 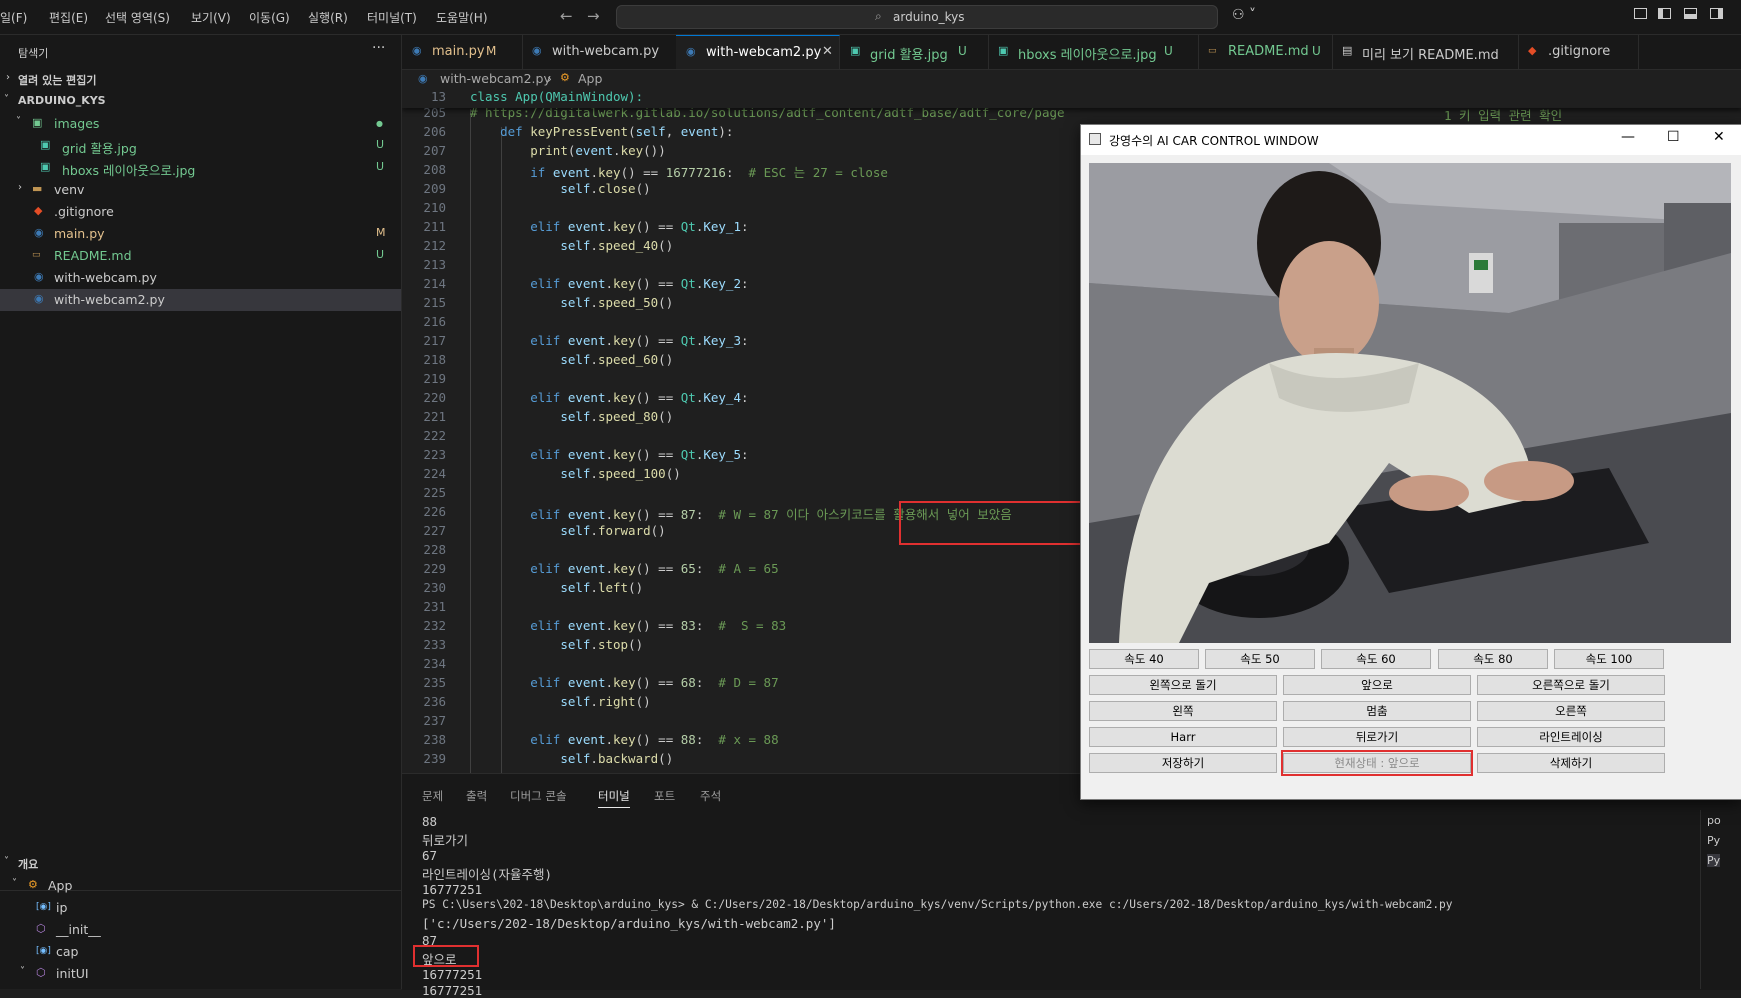 I want to click on tree-file-with-webcam: ◉ with-webcam.py, so click(x=200, y=278).